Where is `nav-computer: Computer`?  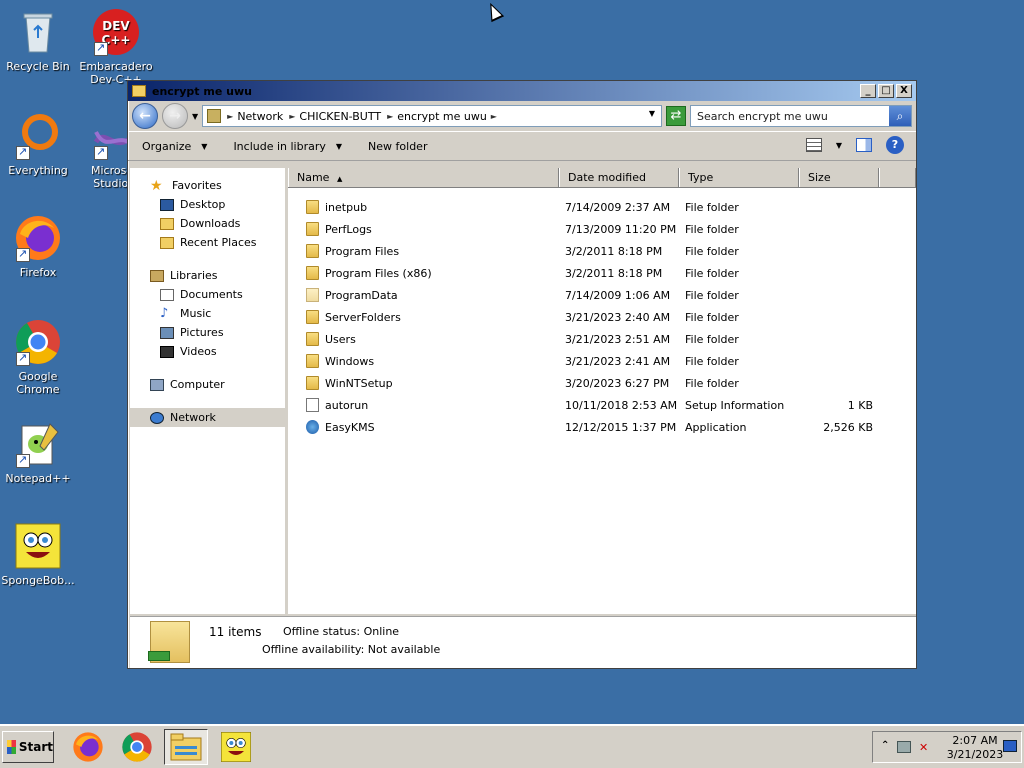
nav-computer: Computer is located at coordinates (207, 384).